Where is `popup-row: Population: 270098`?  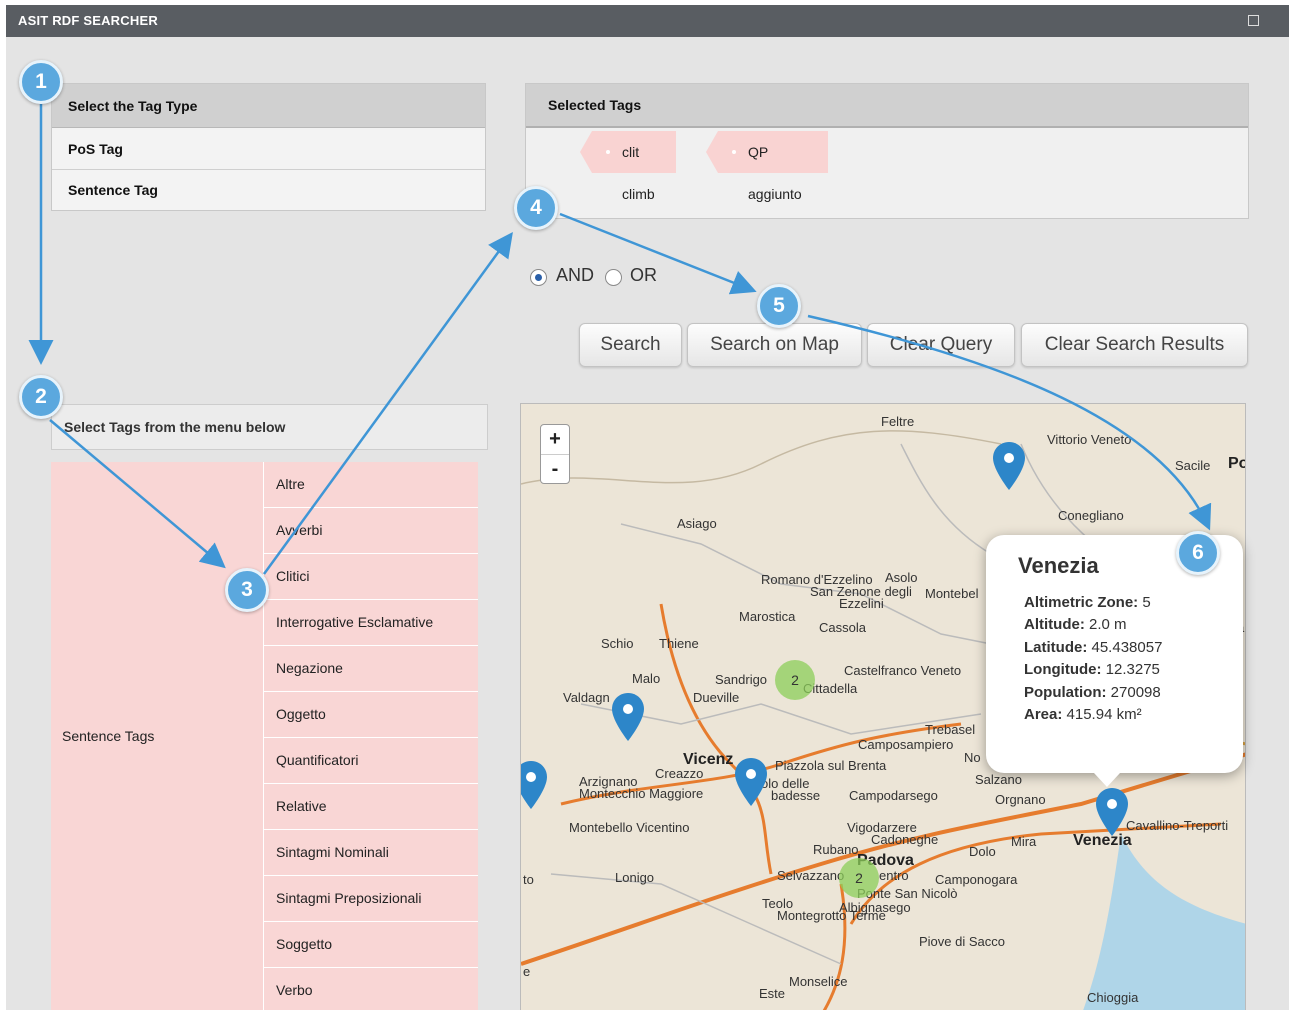
popup-row: Population: 270098 is located at coordinates (1093, 693).